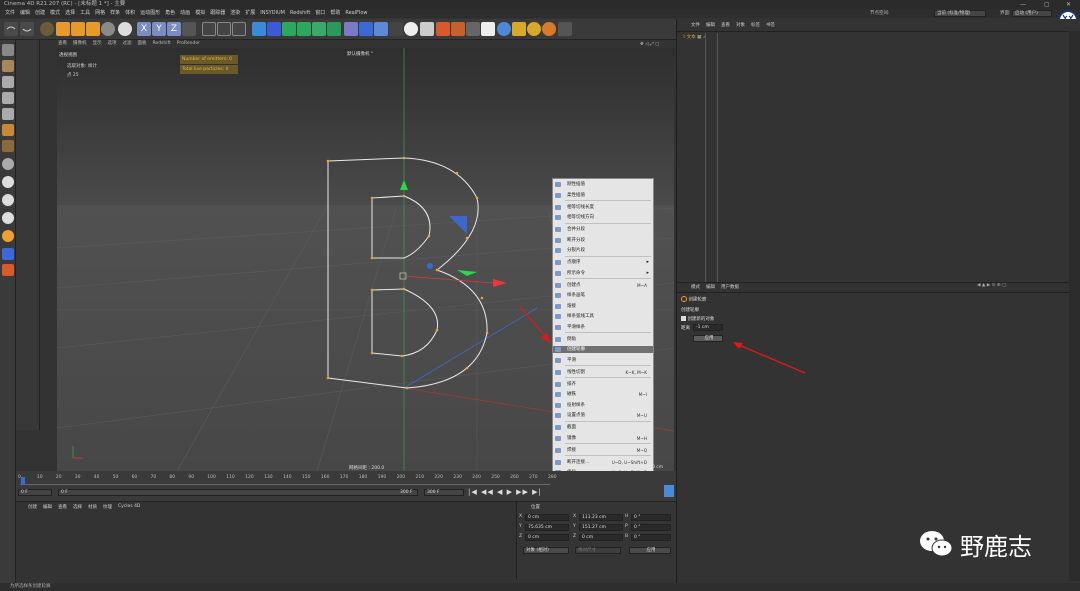  What do you see at coordinates (427, 29) in the screenshot?
I see `tag-icon` at bounding box center [427, 29].